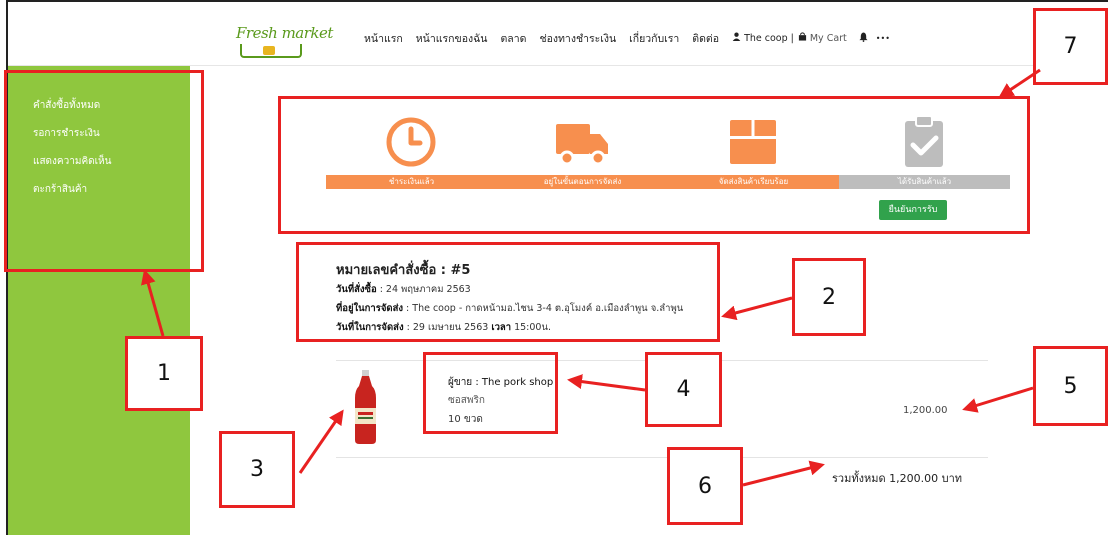  I want to click on user-icon, so click(736, 38).